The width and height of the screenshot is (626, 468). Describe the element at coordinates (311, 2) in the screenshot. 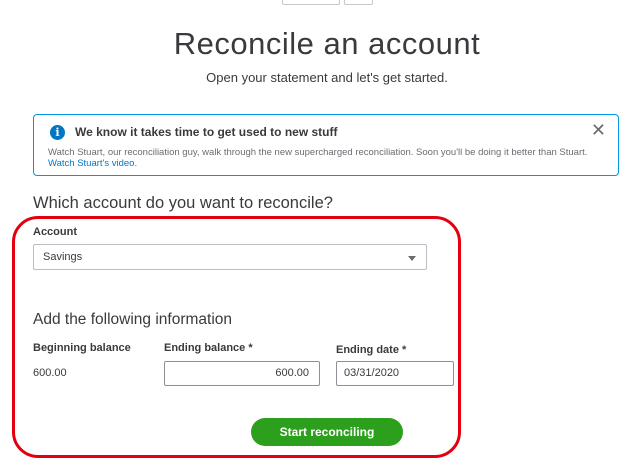

I see `top-control-fragment-left` at that location.